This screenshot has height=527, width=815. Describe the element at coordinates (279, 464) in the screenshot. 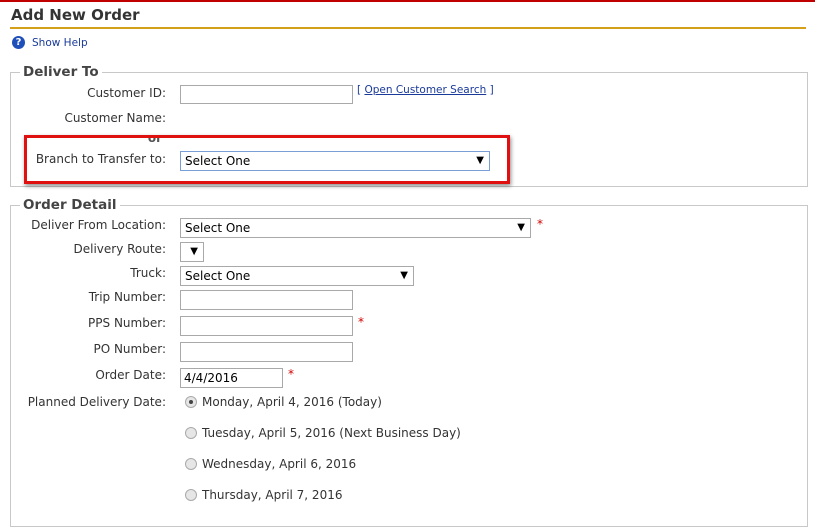

I see `delivery-option-label: Wednesday, April 6, 2016` at that location.